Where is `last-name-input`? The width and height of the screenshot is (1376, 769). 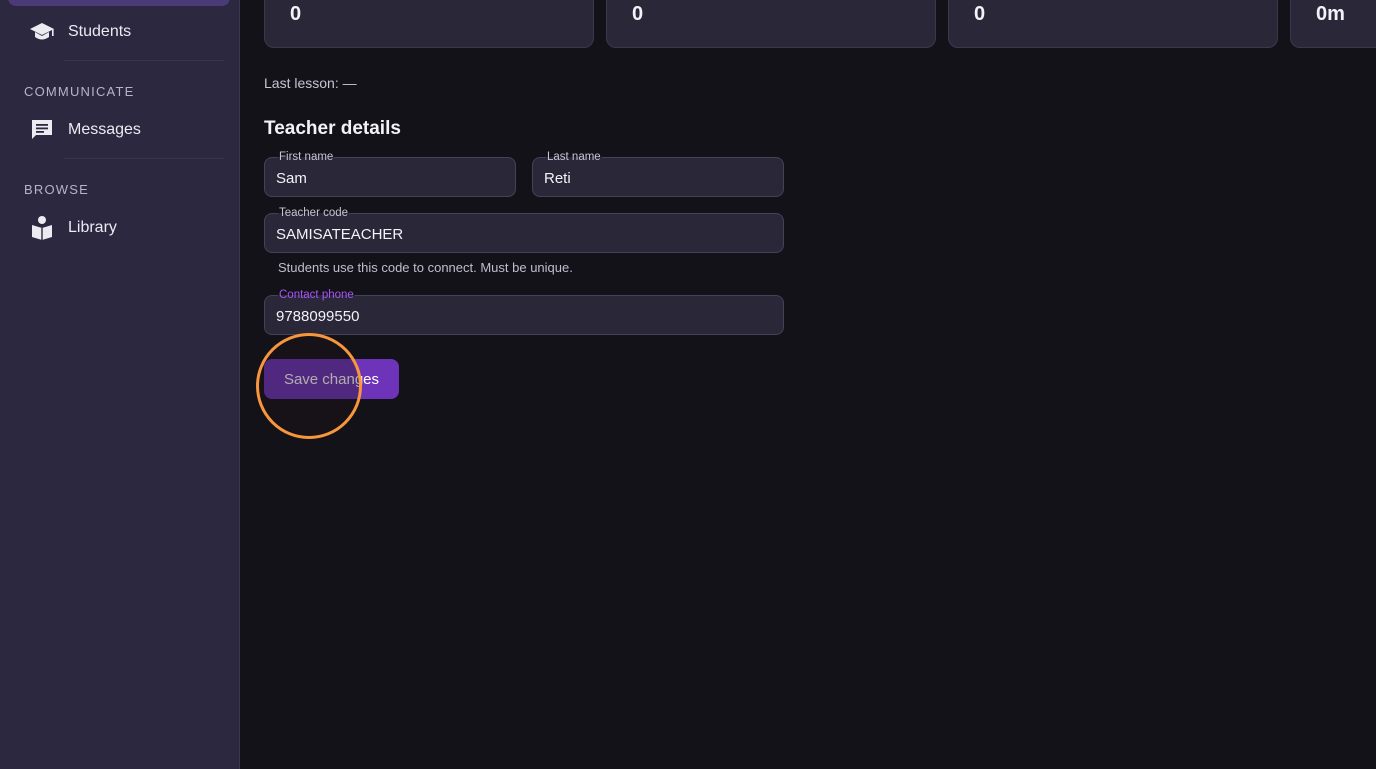 last-name-input is located at coordinates (658, 178).